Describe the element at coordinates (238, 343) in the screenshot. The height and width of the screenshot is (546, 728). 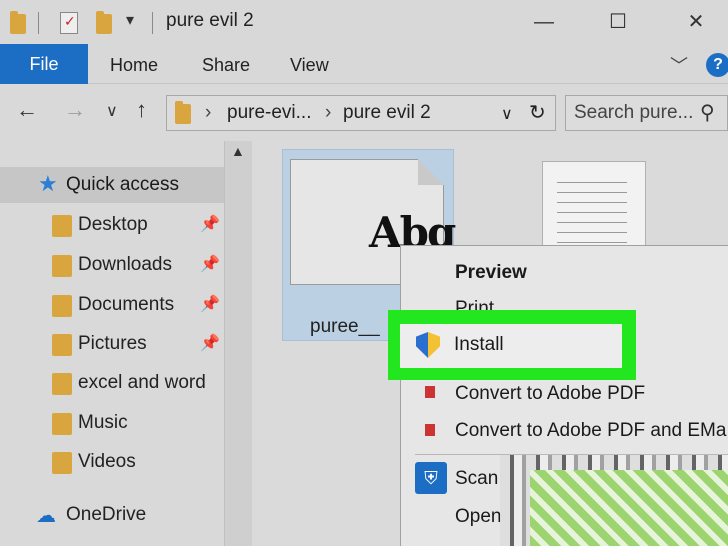
I see `scrollbar: ▲` at that location.